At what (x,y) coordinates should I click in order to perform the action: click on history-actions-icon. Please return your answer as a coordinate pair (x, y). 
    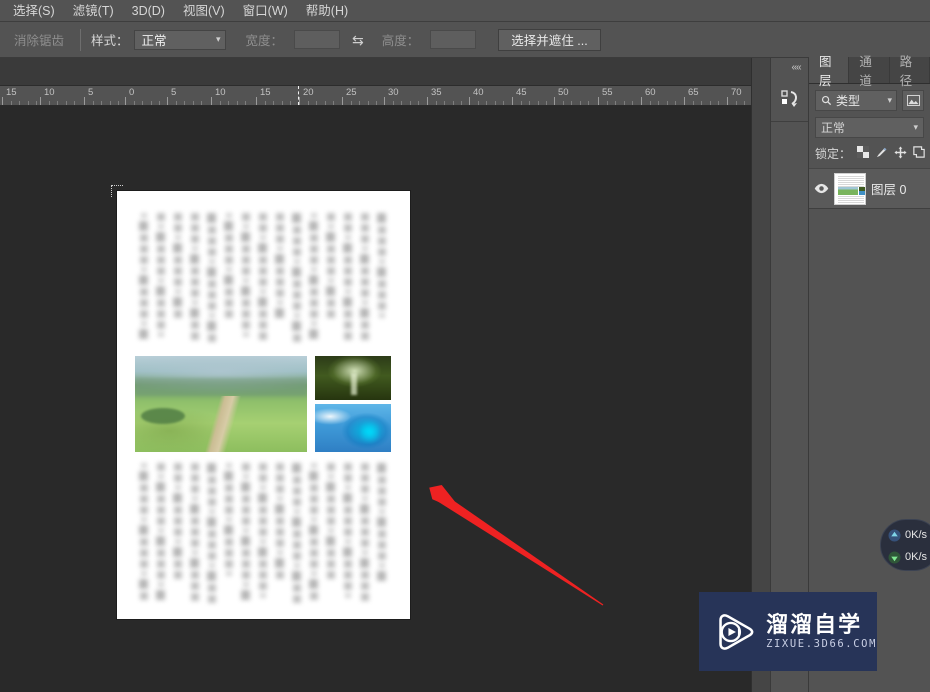
    Looking at the image, I should click on (790, 99).